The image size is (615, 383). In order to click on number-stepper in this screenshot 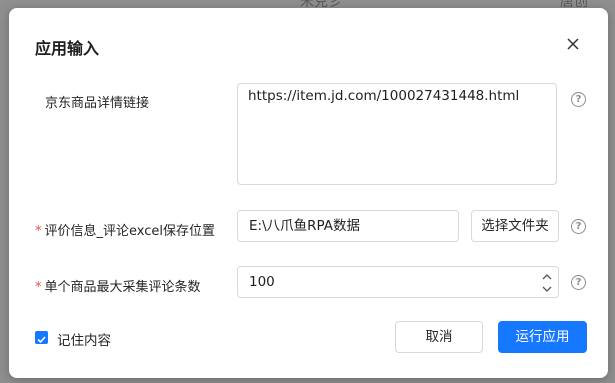, I will do `click(547, 283)`.